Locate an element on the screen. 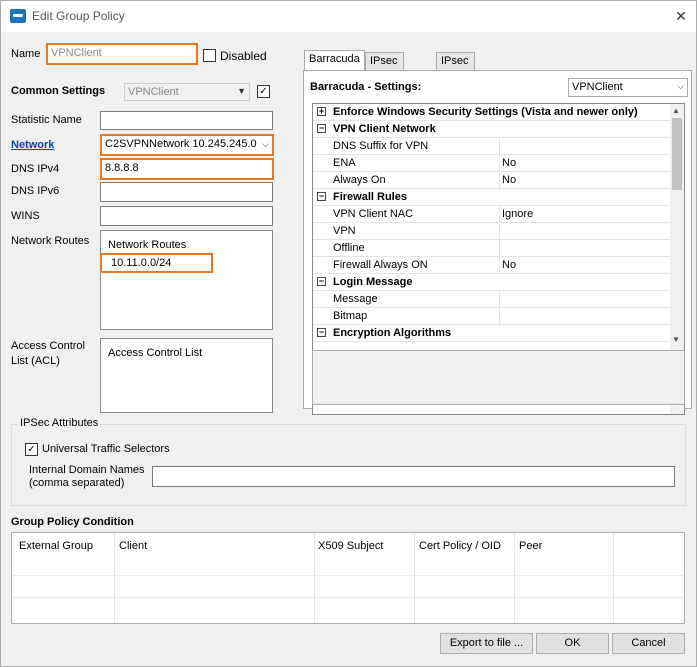  grid-category-row: − Encryption Algorithms is located at coordinates (492, 333).